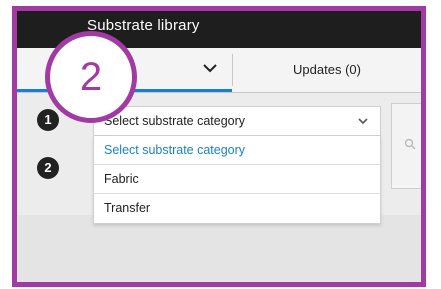 The image size is (441, 289). Describe the element at coordinates (237, 150) in the screenshot. I see `option-select-category: Select substrate category` at that location.